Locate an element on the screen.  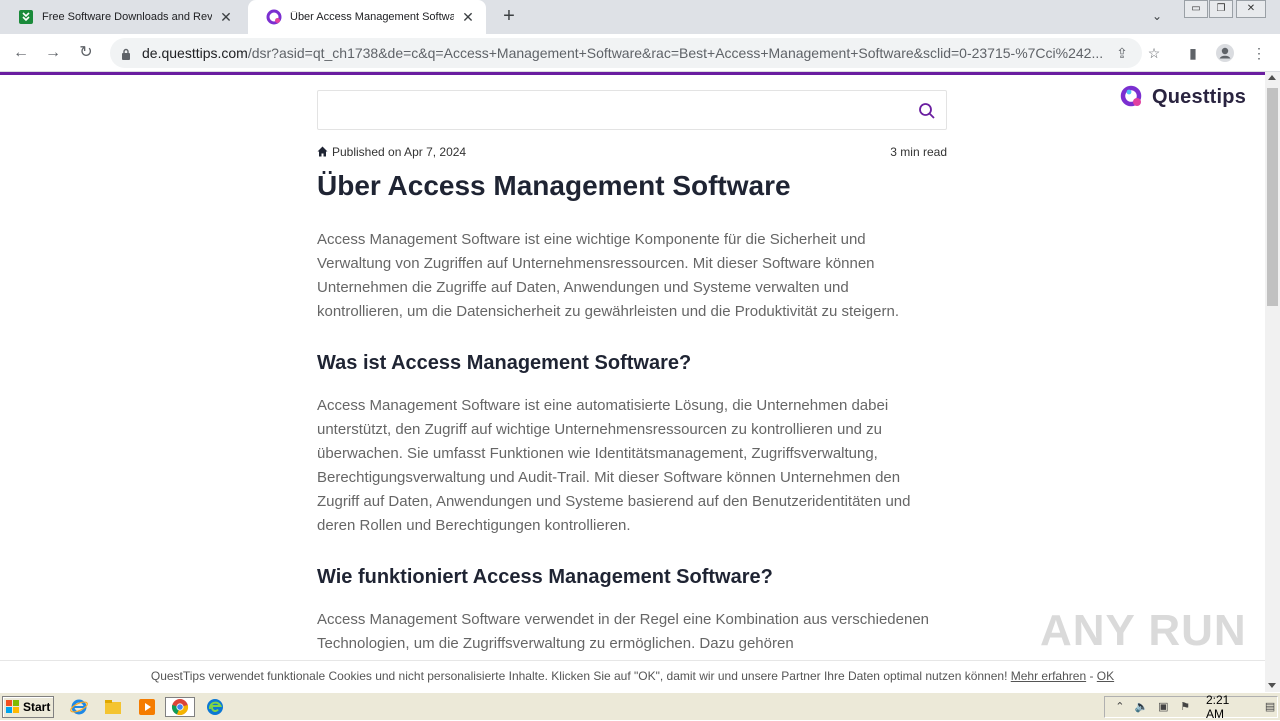
back-arrow-icon: ← is located at coordinates (21, 53).